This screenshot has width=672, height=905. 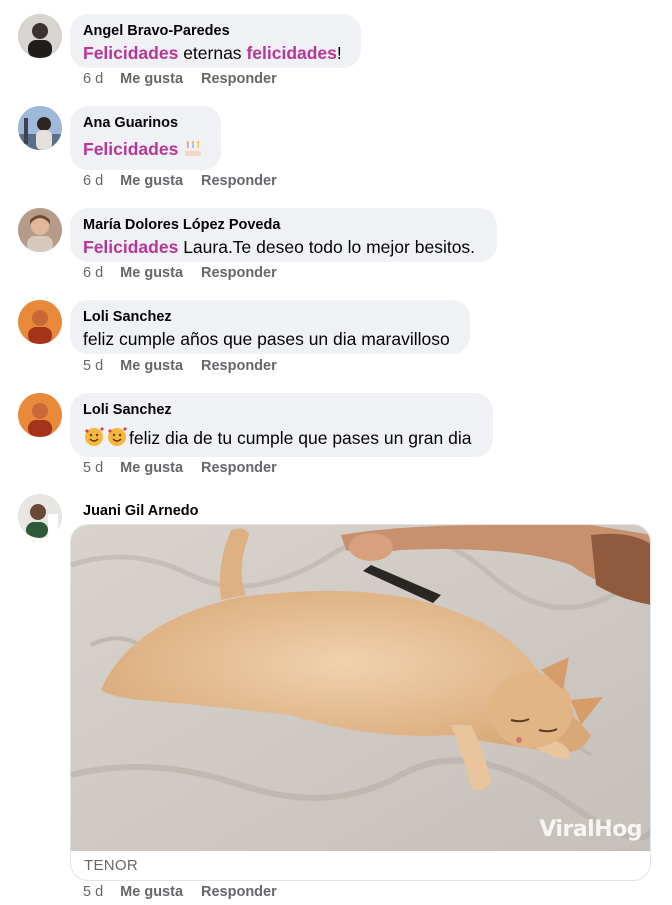 I want to click on smiling-face-with-hearts-emoji, so click(x=106, y=438).